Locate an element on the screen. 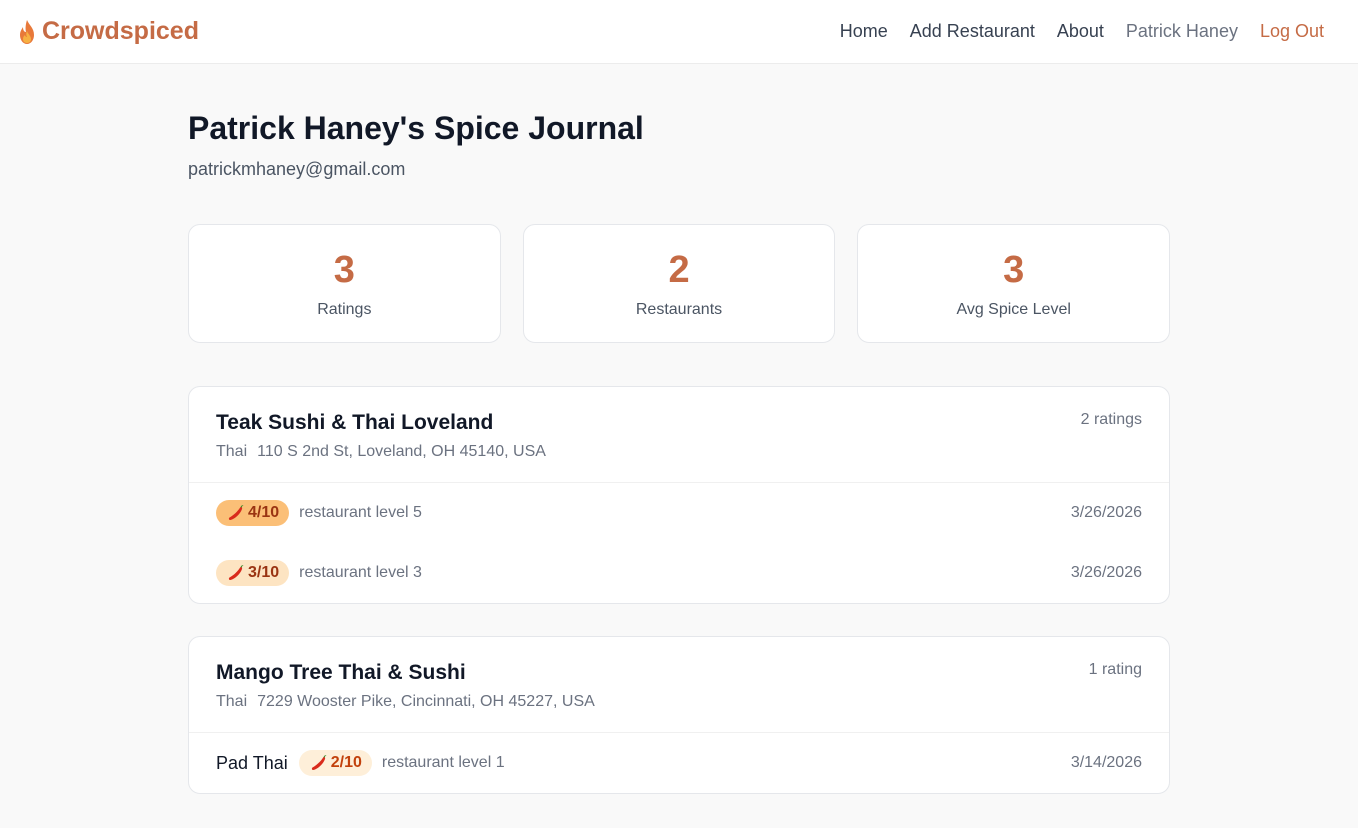 This screenshot has height=828, width=1358. spice-score: 2/10 is located at coordinates (346, 762).